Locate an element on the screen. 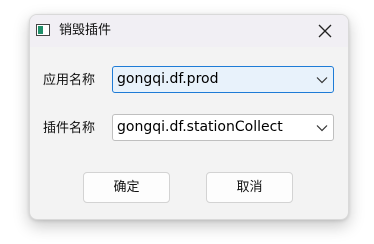 Image resolution: width=374 pixels, height=244 pixels. app-name-combobox: gongqi.df.prod is located at coordinates (223, 79).